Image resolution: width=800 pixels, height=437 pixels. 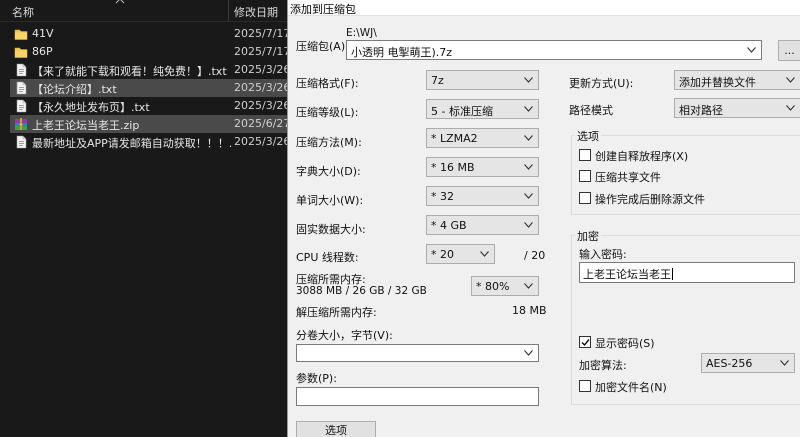 What do you see at coordinates (327, 83) in the screenshot?
I see `format-label: 压缩格式(F):` at bounding box center [327, 83].